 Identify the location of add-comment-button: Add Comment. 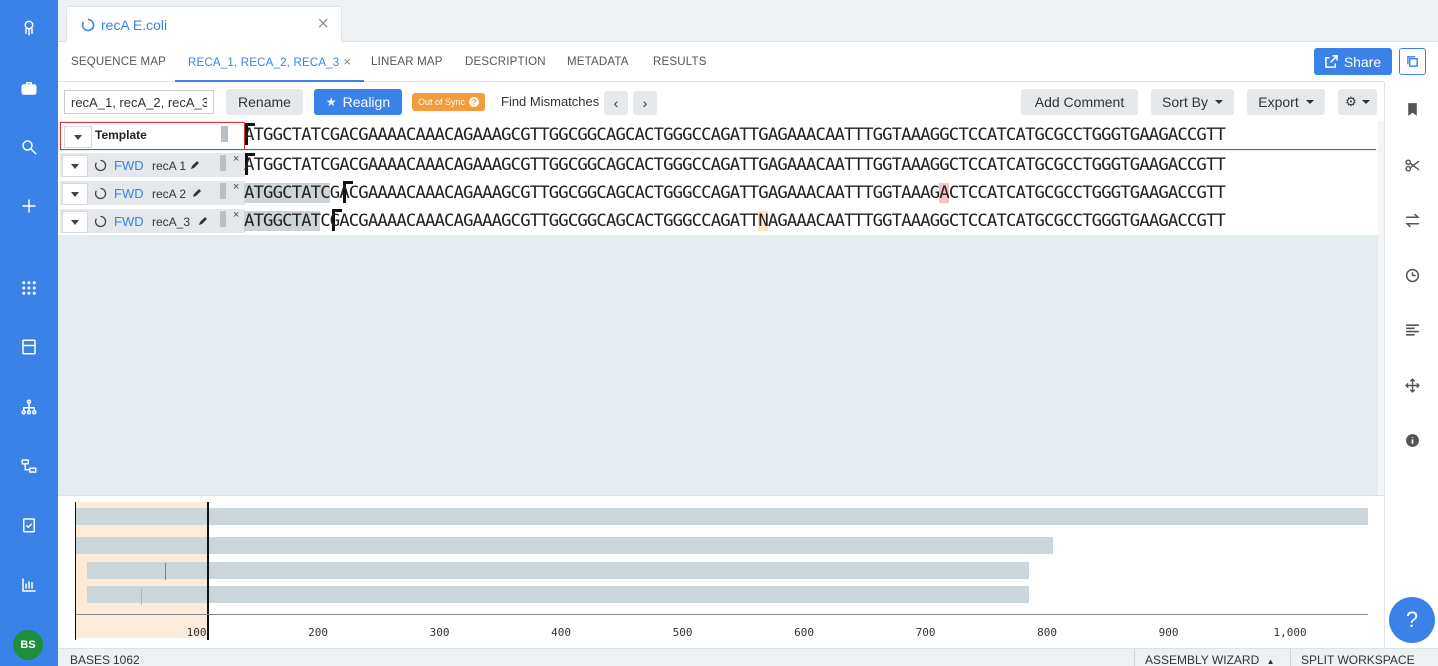
(1079, 102).